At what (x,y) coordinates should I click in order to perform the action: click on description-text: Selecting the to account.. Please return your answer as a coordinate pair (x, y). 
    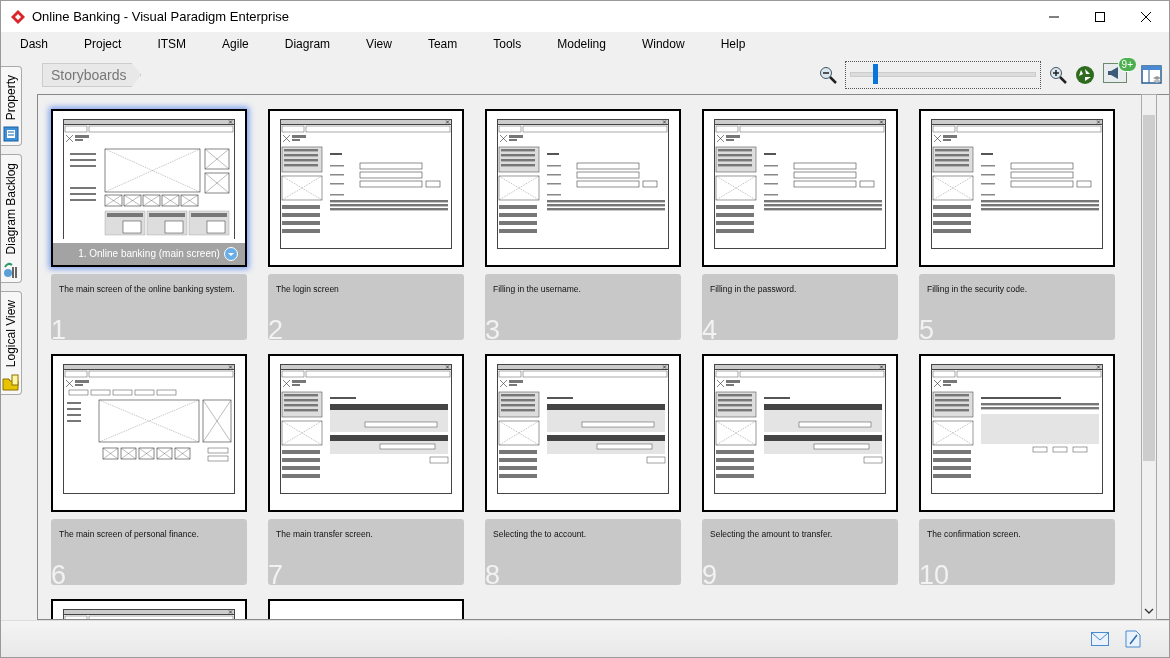
    Looking at the image, I should click on (540, 533).